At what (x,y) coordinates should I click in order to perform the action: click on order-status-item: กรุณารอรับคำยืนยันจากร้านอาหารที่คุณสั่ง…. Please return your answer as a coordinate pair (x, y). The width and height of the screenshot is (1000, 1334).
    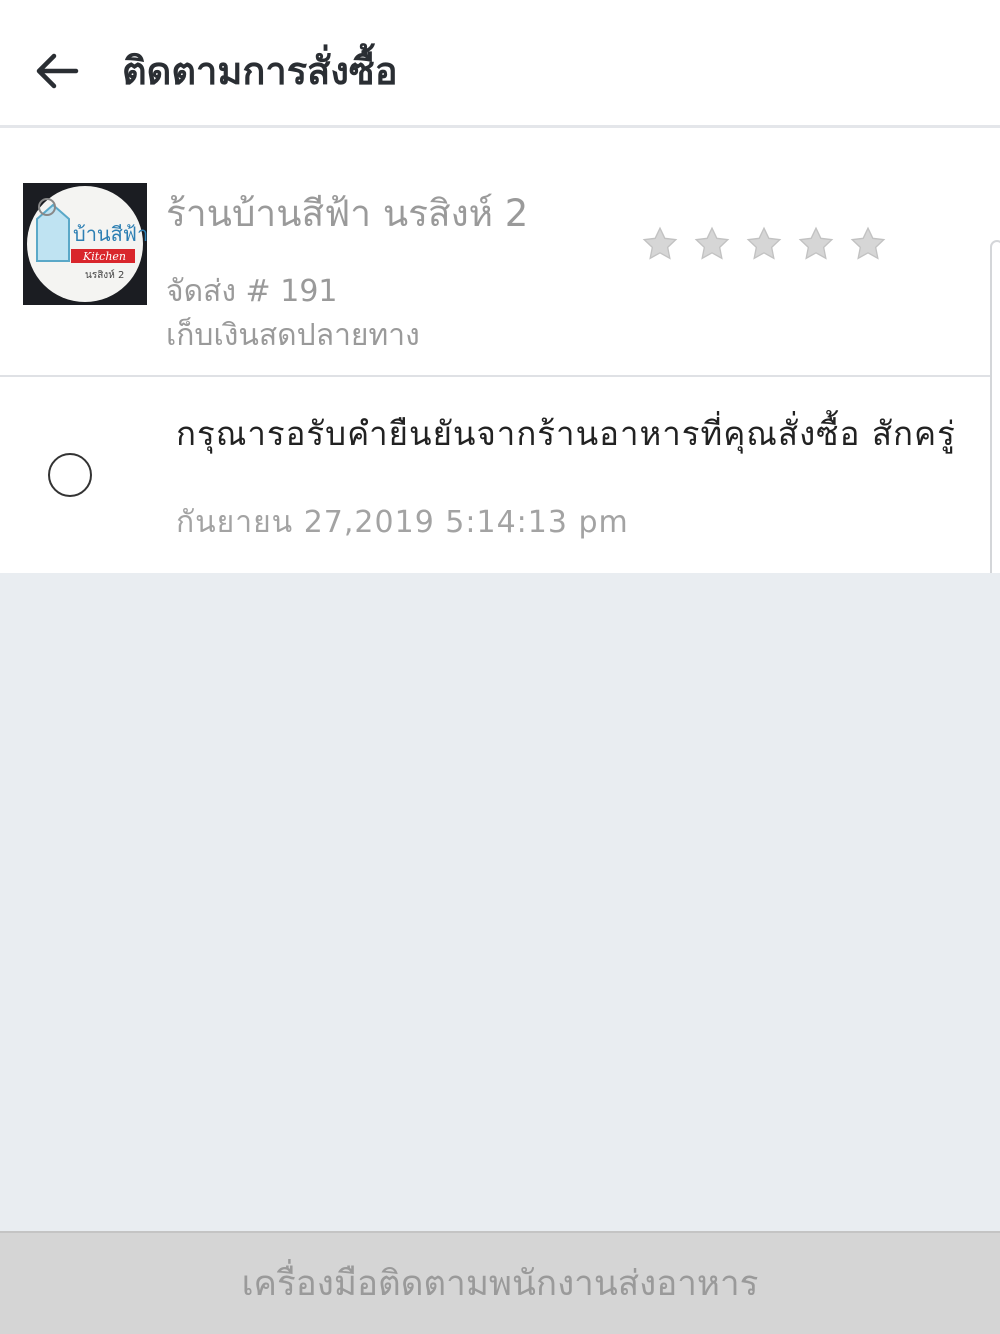
    Looking at the image, I should click on (500, 475).